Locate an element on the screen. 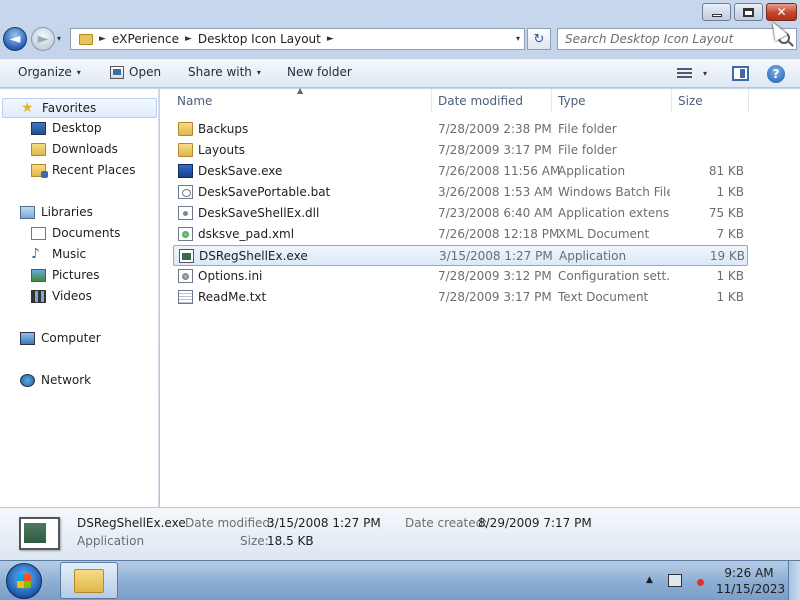  nav-item-music: ♪ Music is located at coordinates (58, 254).